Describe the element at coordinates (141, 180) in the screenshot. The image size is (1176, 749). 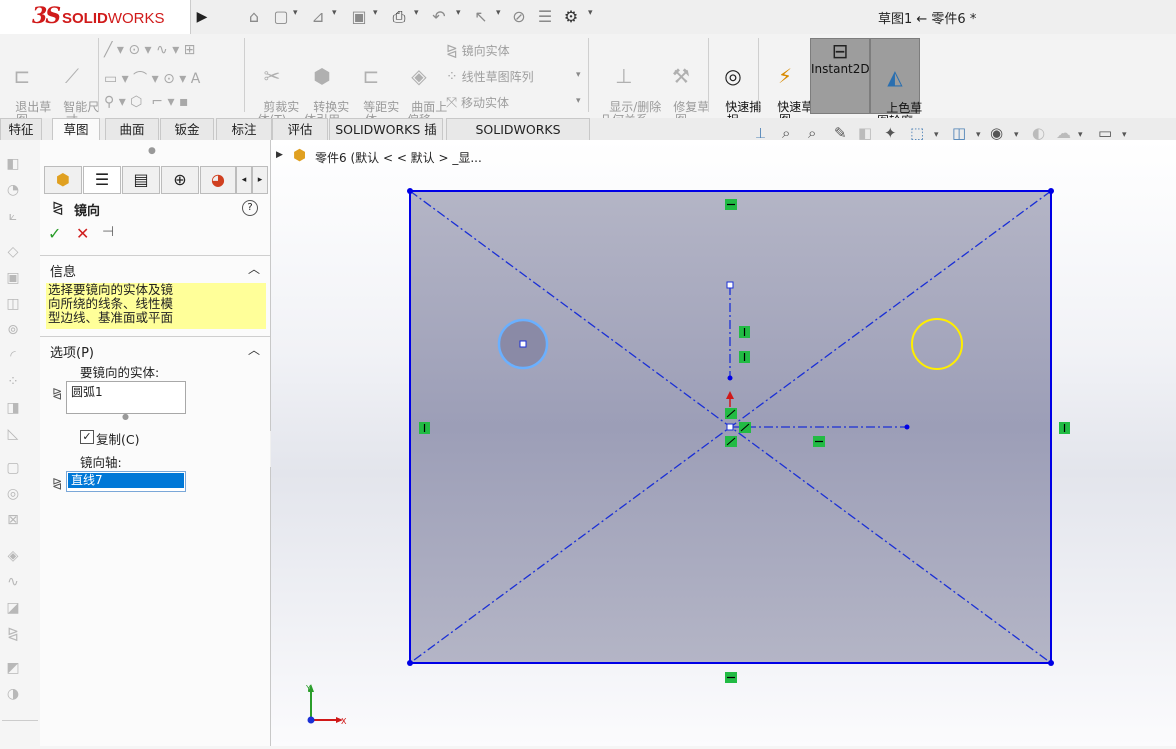
I see `tab-configuration-manager: ▤` at that location.